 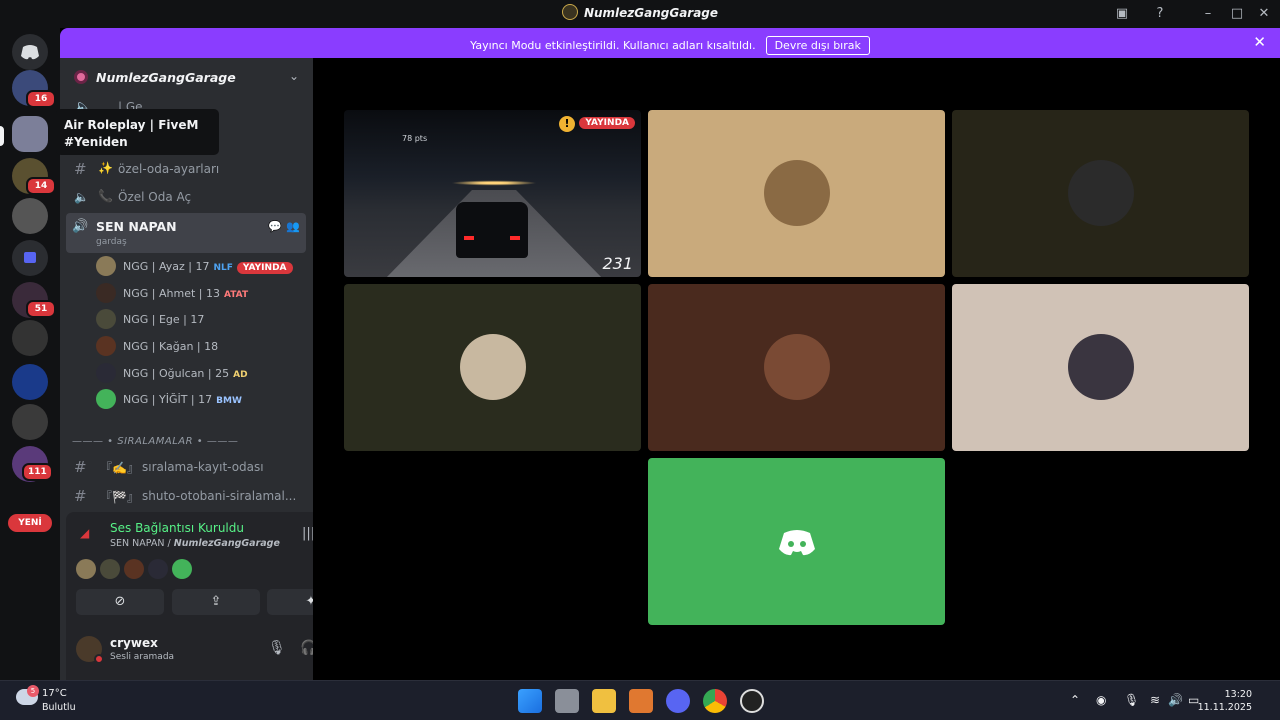 I want to click on channel-emoji: 『✍️』, so click(x=119, y=468).